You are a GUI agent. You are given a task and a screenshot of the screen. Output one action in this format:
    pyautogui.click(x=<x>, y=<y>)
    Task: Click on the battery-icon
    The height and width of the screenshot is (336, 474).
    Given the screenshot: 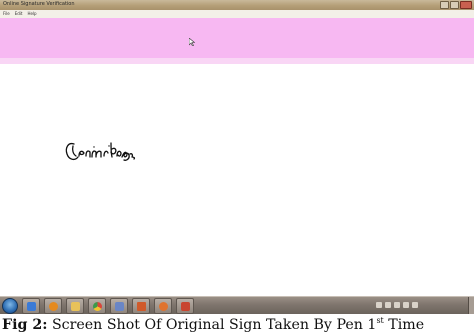 What is the action you would take?
    pyautogui.click(x=397, y=305)
    